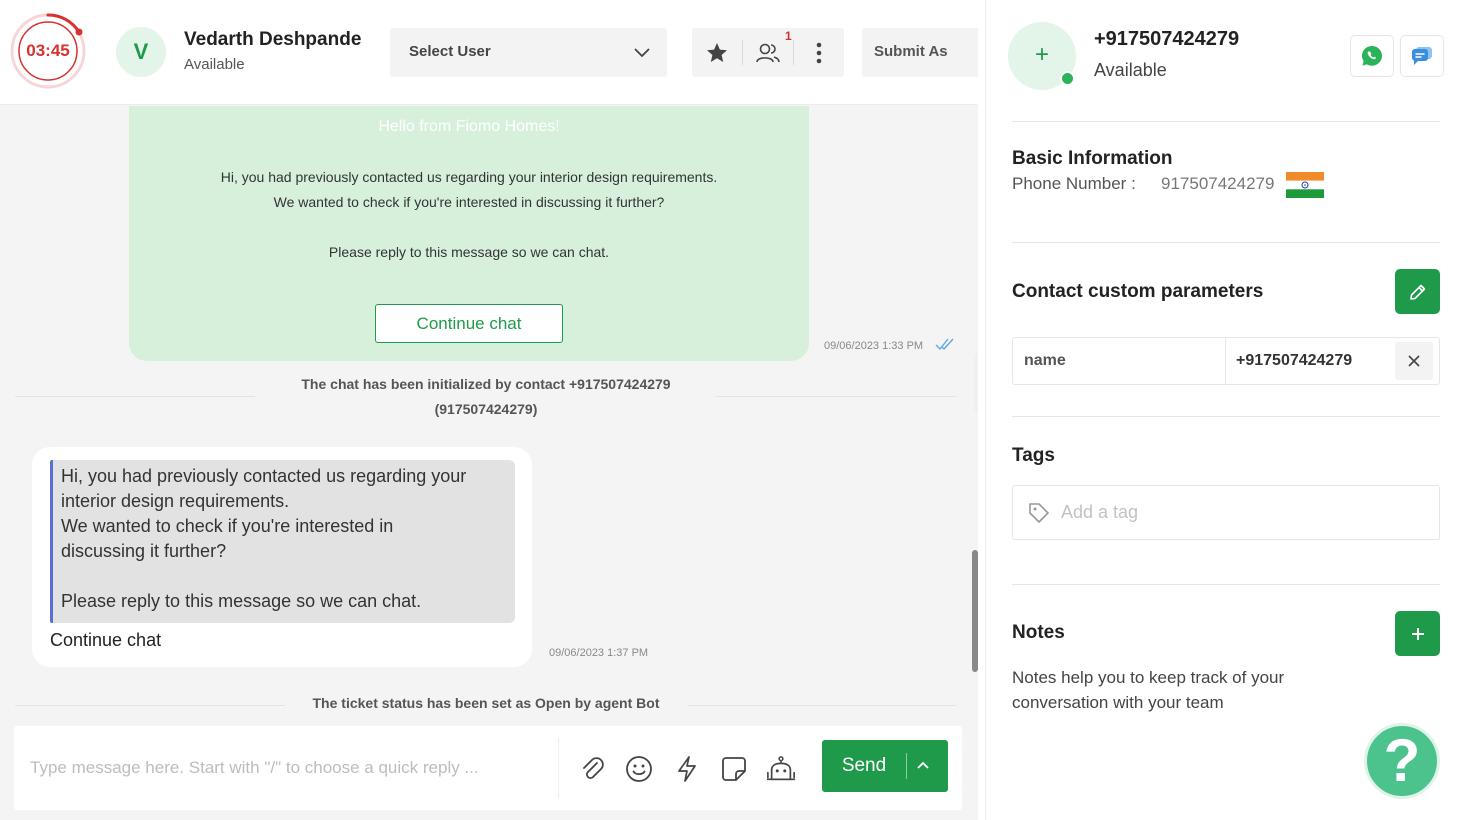  I want to click on select-user-dropdown: Select User, so click(528, 52).